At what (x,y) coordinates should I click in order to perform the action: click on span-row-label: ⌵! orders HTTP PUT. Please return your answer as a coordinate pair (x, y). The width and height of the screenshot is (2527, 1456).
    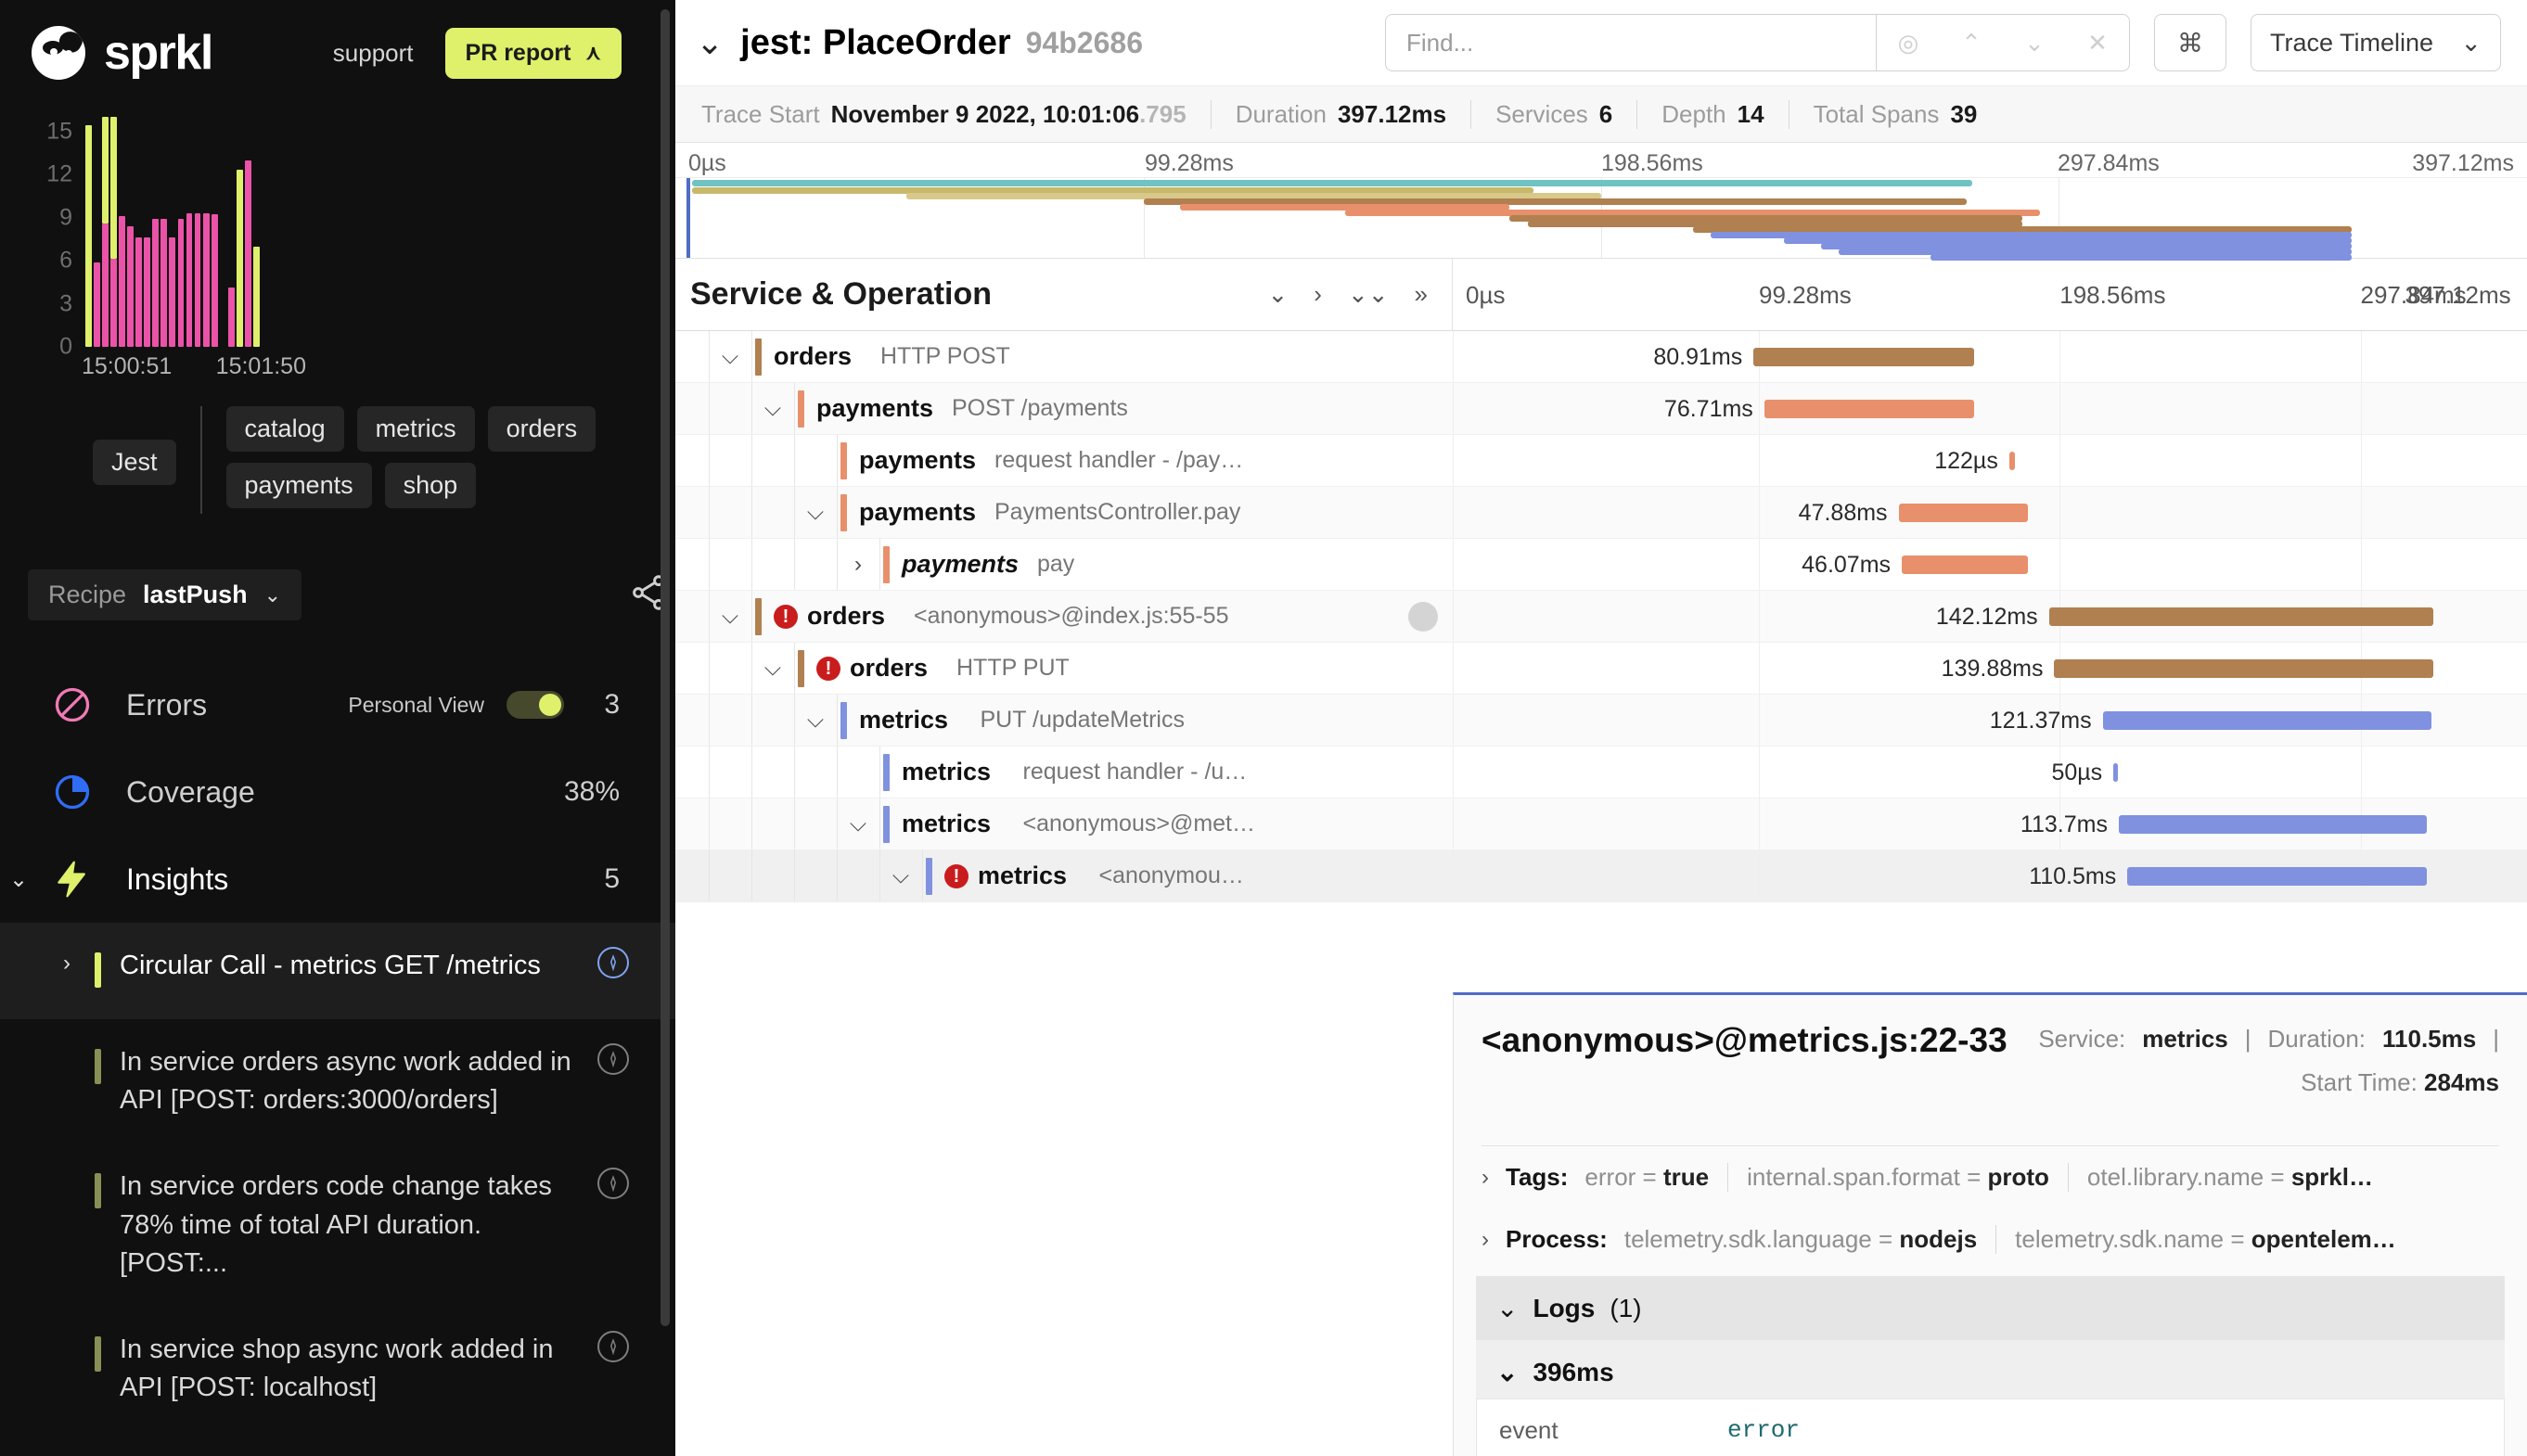
    Looking at the image, I should click on (1064, 668).